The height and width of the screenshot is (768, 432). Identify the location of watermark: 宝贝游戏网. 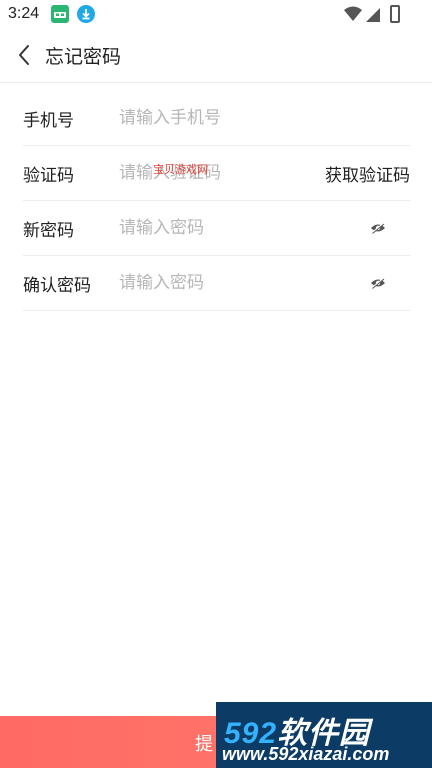
(180, 169).